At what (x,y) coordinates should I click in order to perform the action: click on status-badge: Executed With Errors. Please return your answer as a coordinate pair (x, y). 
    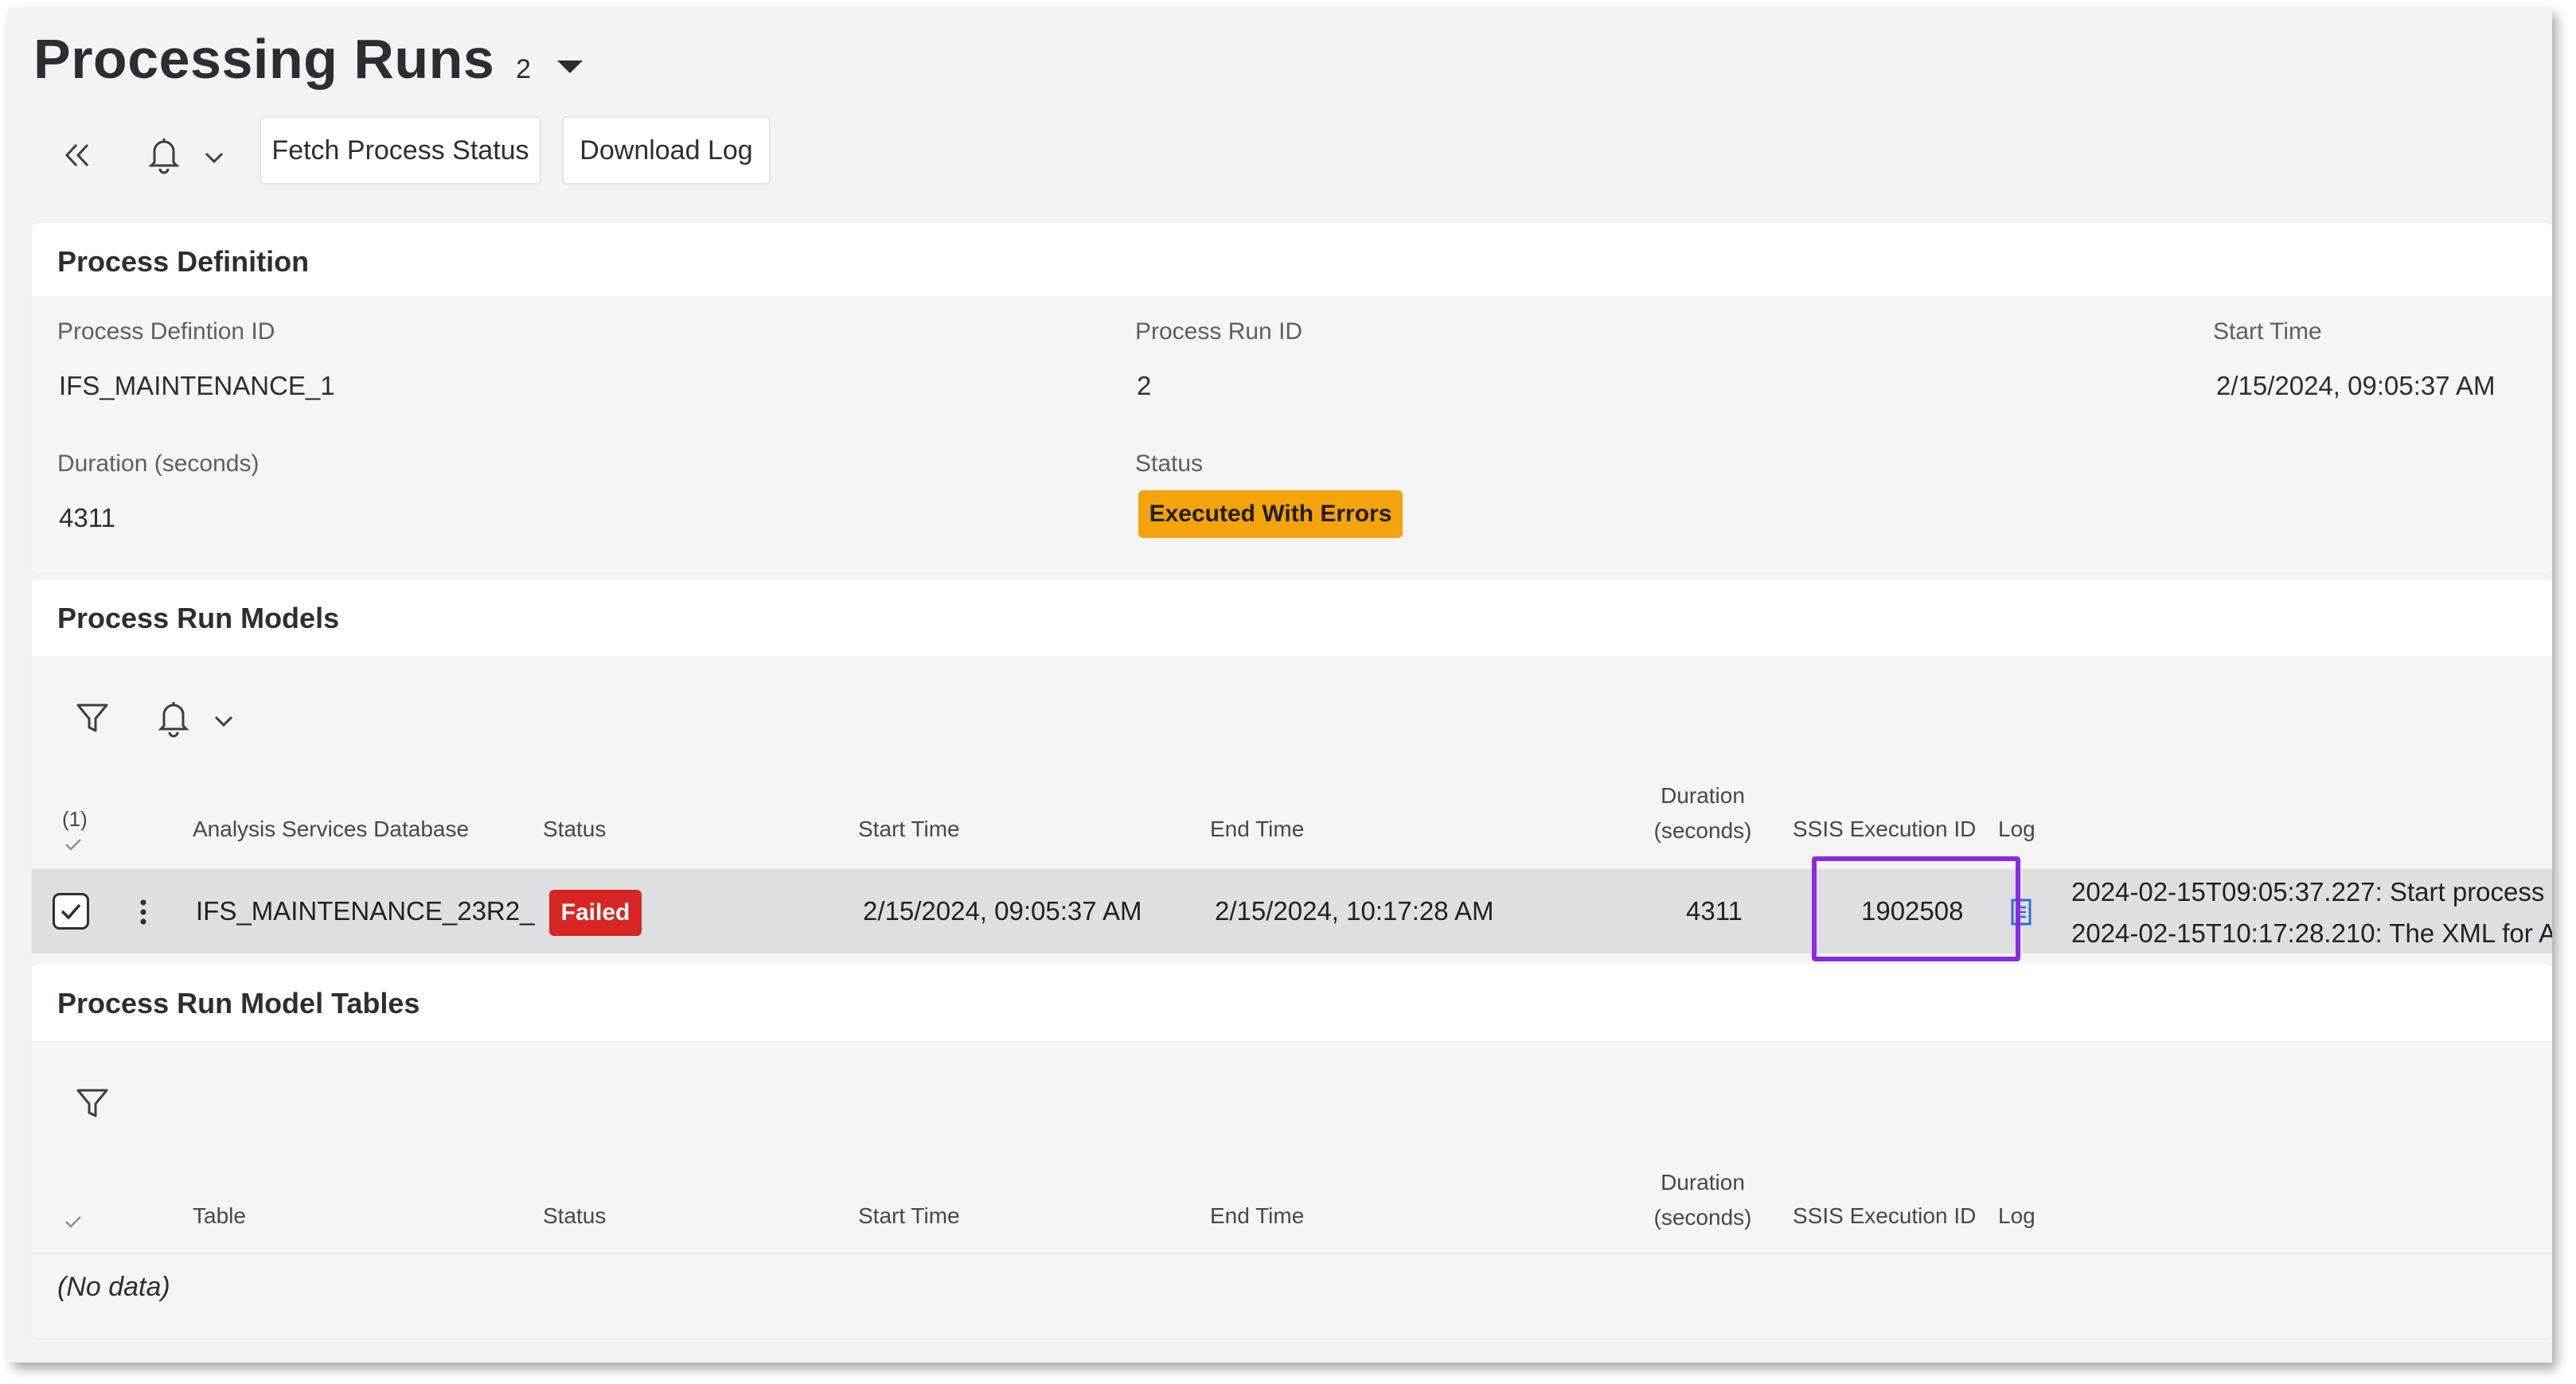
    Looking at the image, I should click on (1270, 514).